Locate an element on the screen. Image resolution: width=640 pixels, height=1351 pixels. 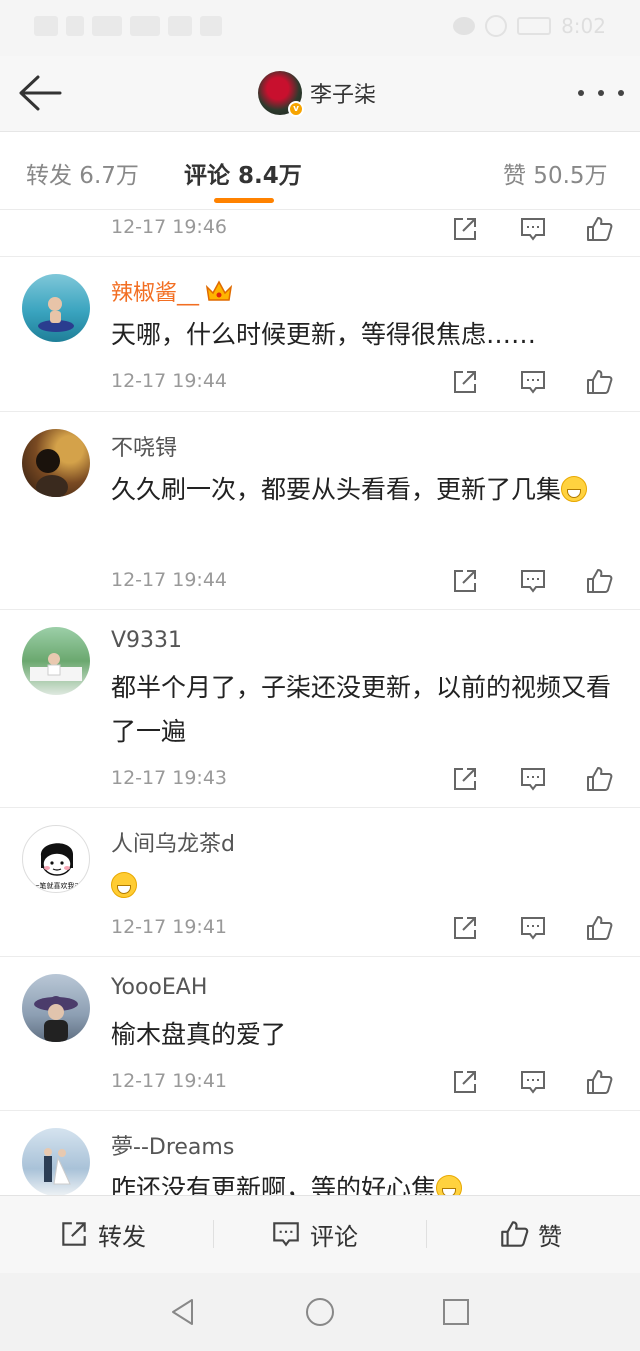
comment-text-content: 咋还没有更新啊，等的好心焦 is located at coordinates (274, 1184).